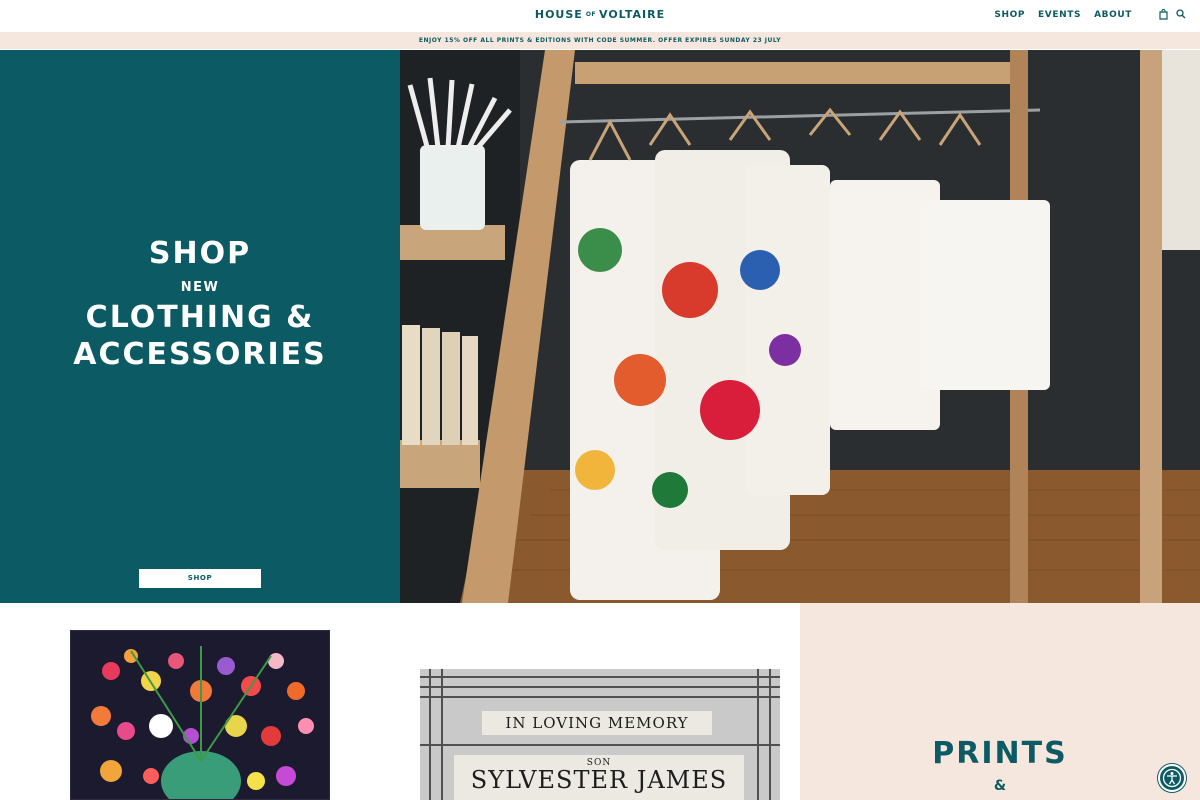  I want to click on bag-icon, so click(1163, 14).